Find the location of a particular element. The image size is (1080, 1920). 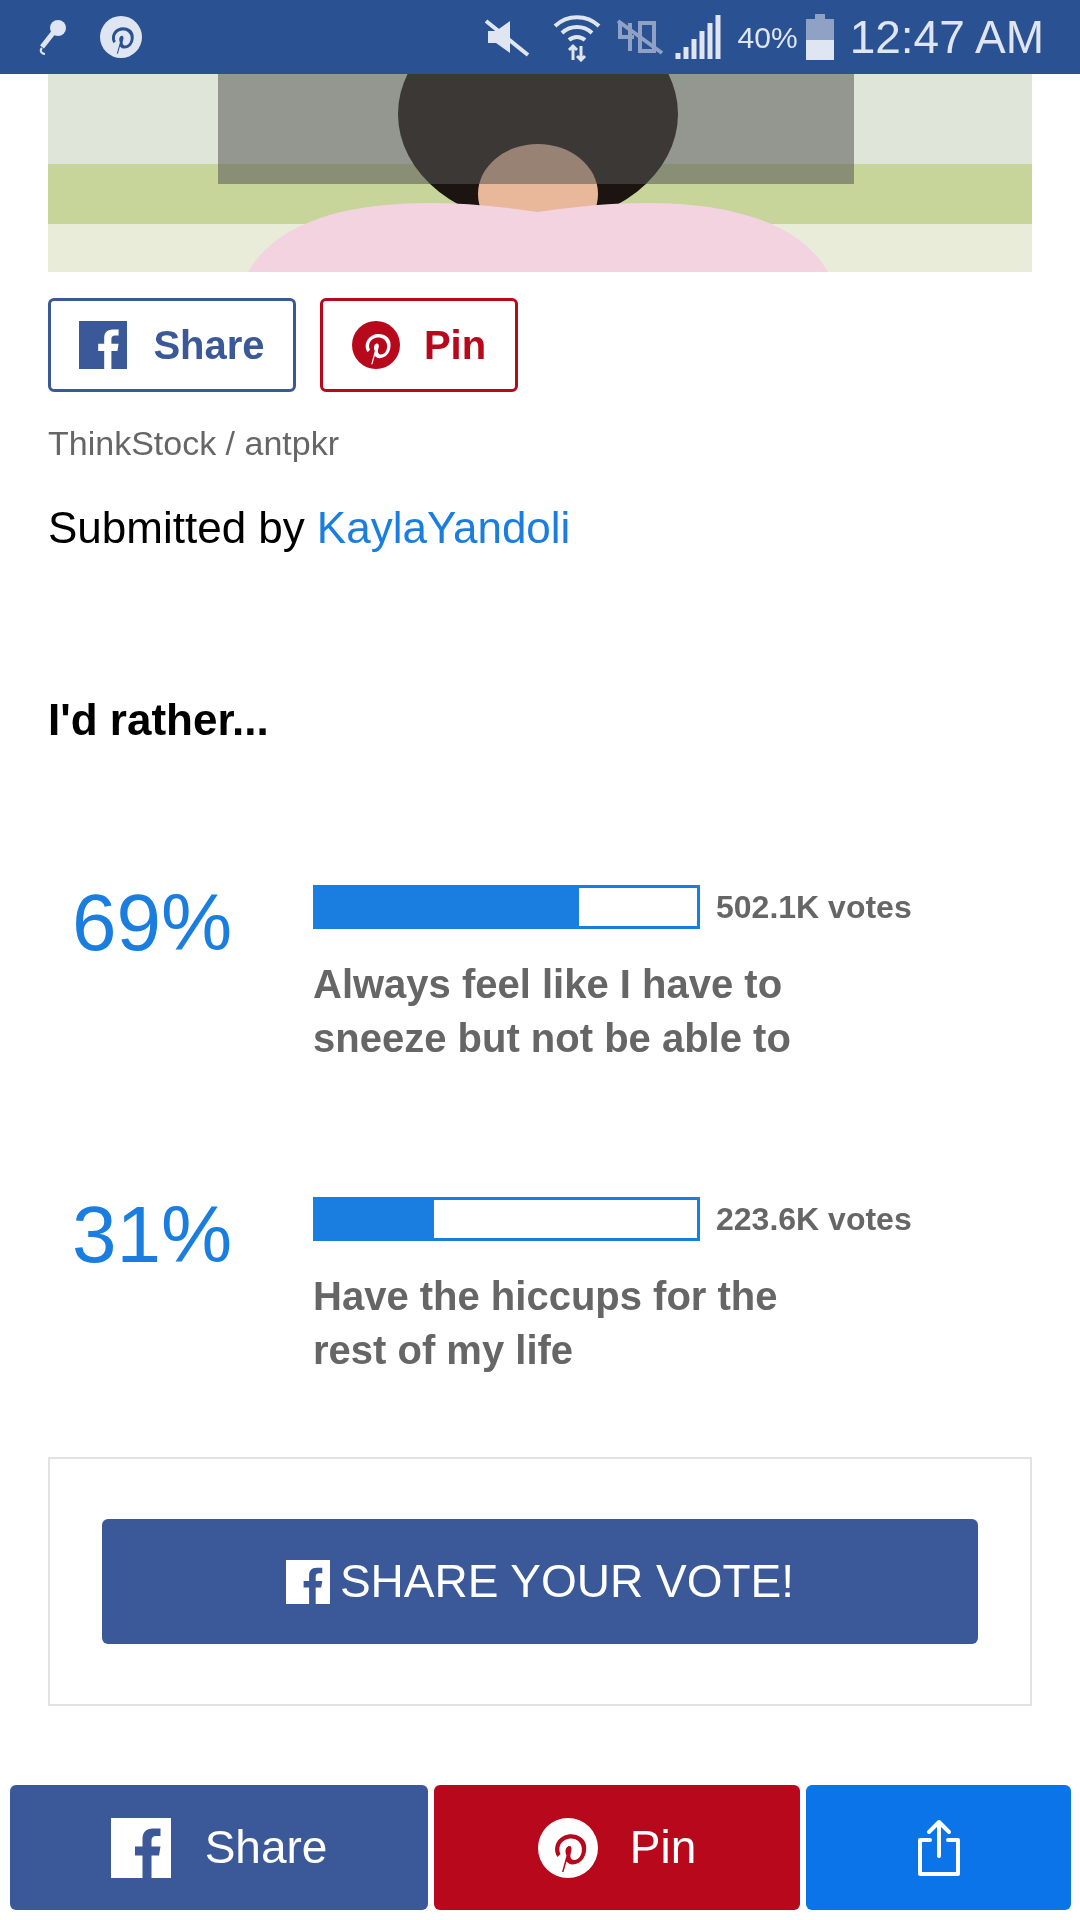

vote-percentage: 31% is located at coordinates (152, 1234).